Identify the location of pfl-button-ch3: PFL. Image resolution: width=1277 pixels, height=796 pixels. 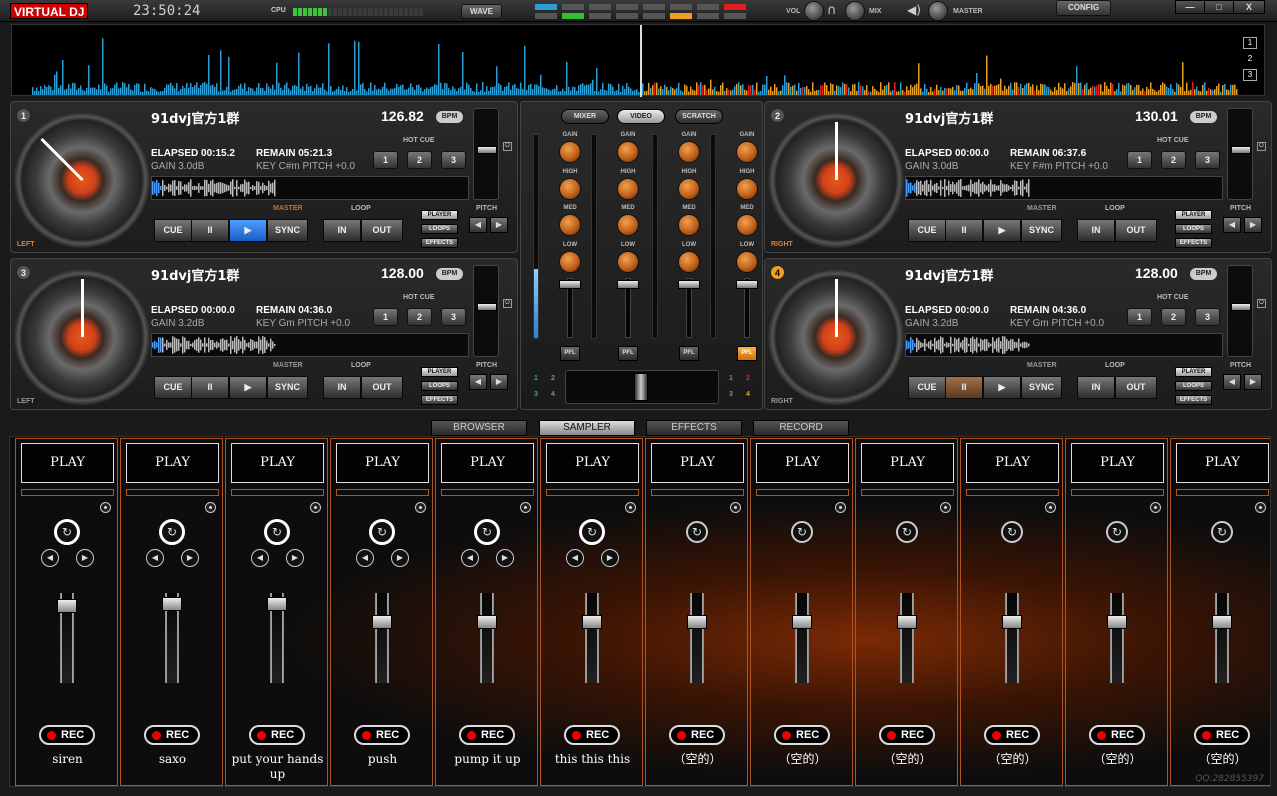
(689, 353).